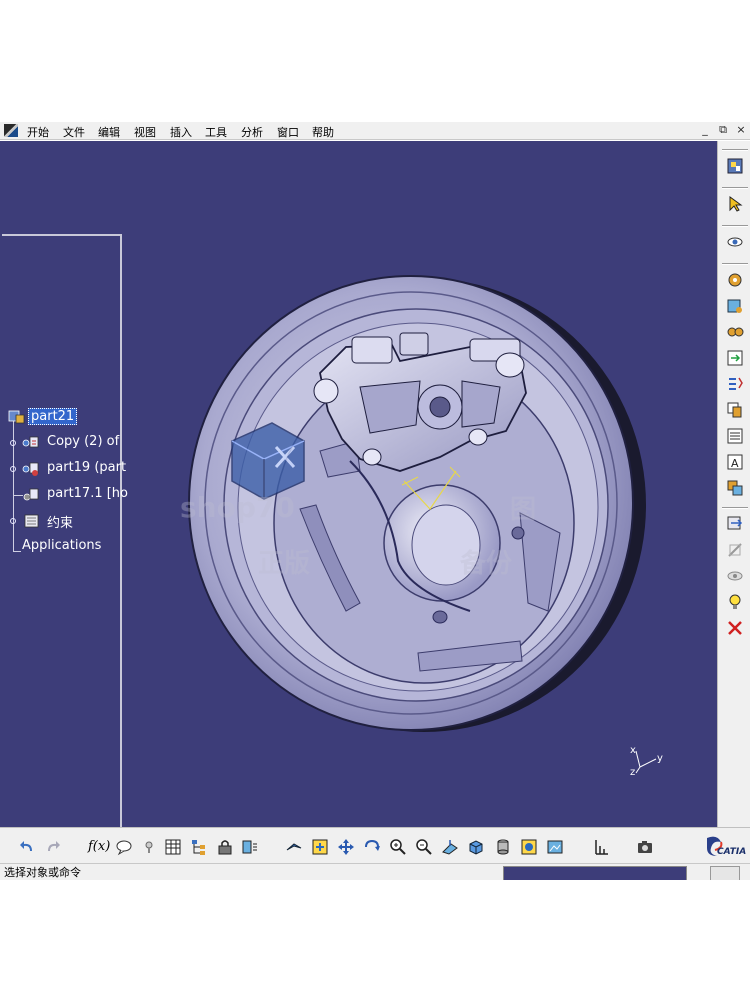 This screenshot has width=750, height=1000. I want to click on hint-icon, so click(149, 847).